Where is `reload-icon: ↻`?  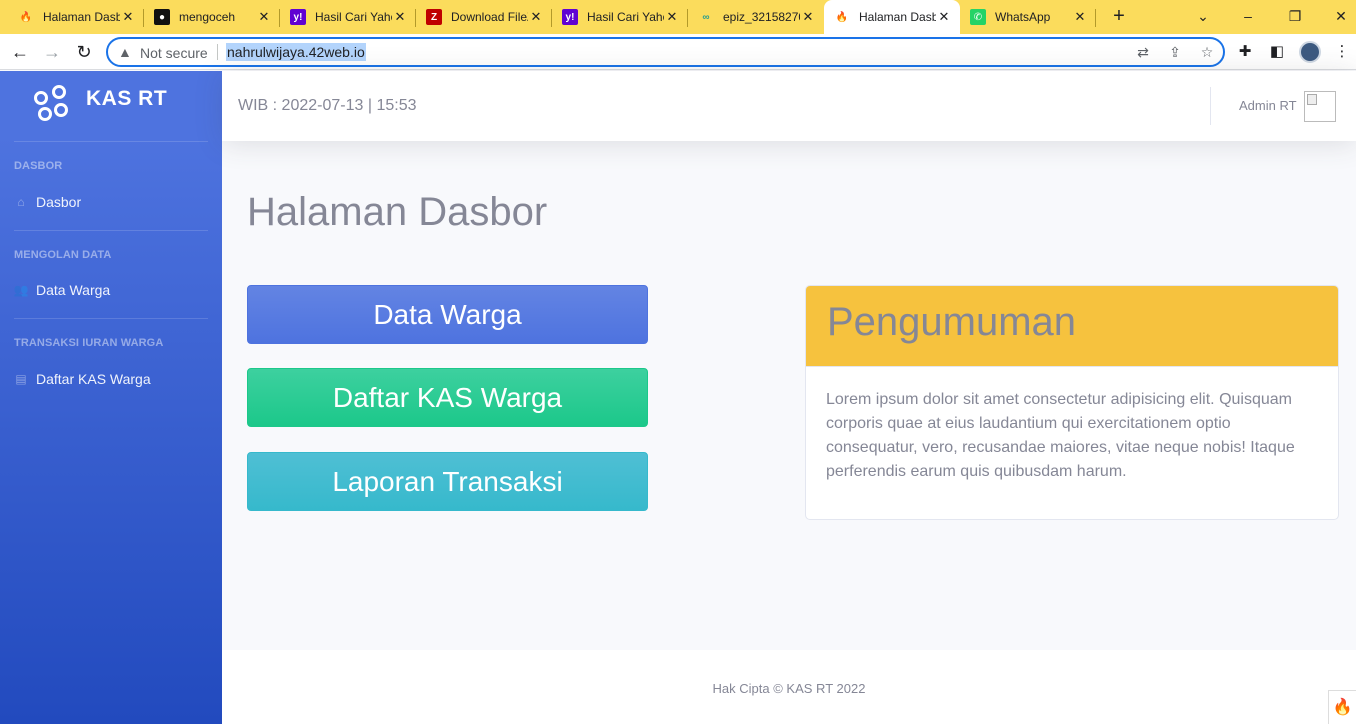
reload-icon: ↻ is located at coordinates (84, 52).